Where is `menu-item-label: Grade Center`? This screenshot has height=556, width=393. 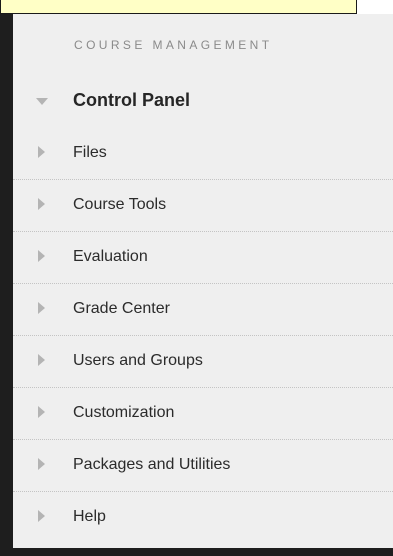
menu-item-label: Grade Center is located at coordinates (121, 308).